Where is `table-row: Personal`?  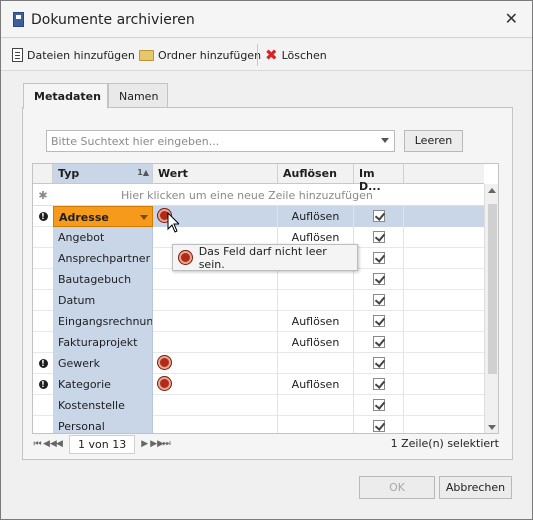
table-row: Personal is located at coordinates (258, 424).